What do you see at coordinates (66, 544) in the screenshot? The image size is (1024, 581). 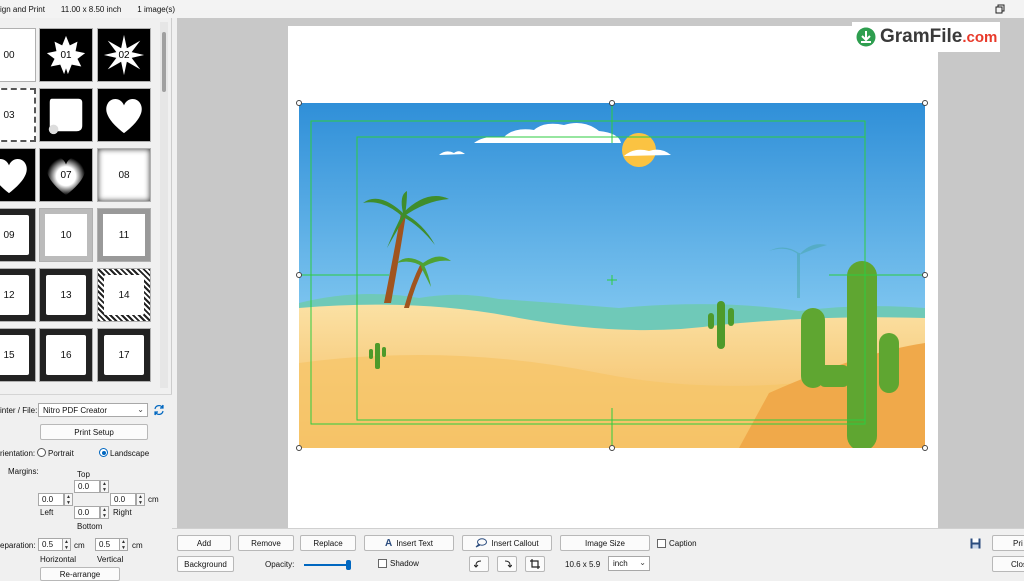 I see `horizontal-separation-stepper: ▲ ▼` at bounding box center [66, 544].